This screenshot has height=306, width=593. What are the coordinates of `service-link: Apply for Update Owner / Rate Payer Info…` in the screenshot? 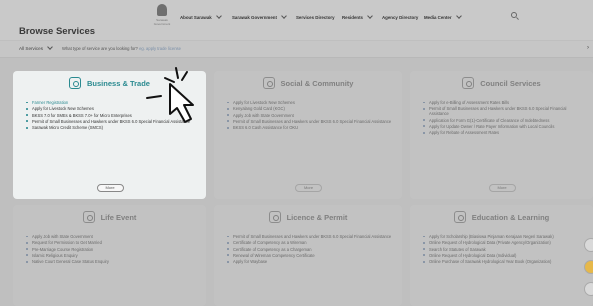 It's located at (503, 126).